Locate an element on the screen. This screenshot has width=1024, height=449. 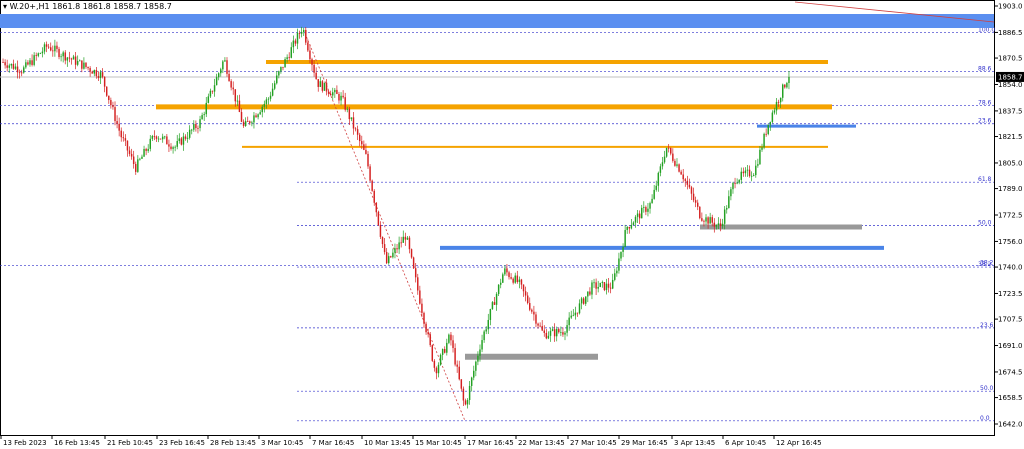
chart-header: ▾ W.20+,H1 1861.8 1861.8 1858.7 1858.7 is located at coordinates (87, 6).